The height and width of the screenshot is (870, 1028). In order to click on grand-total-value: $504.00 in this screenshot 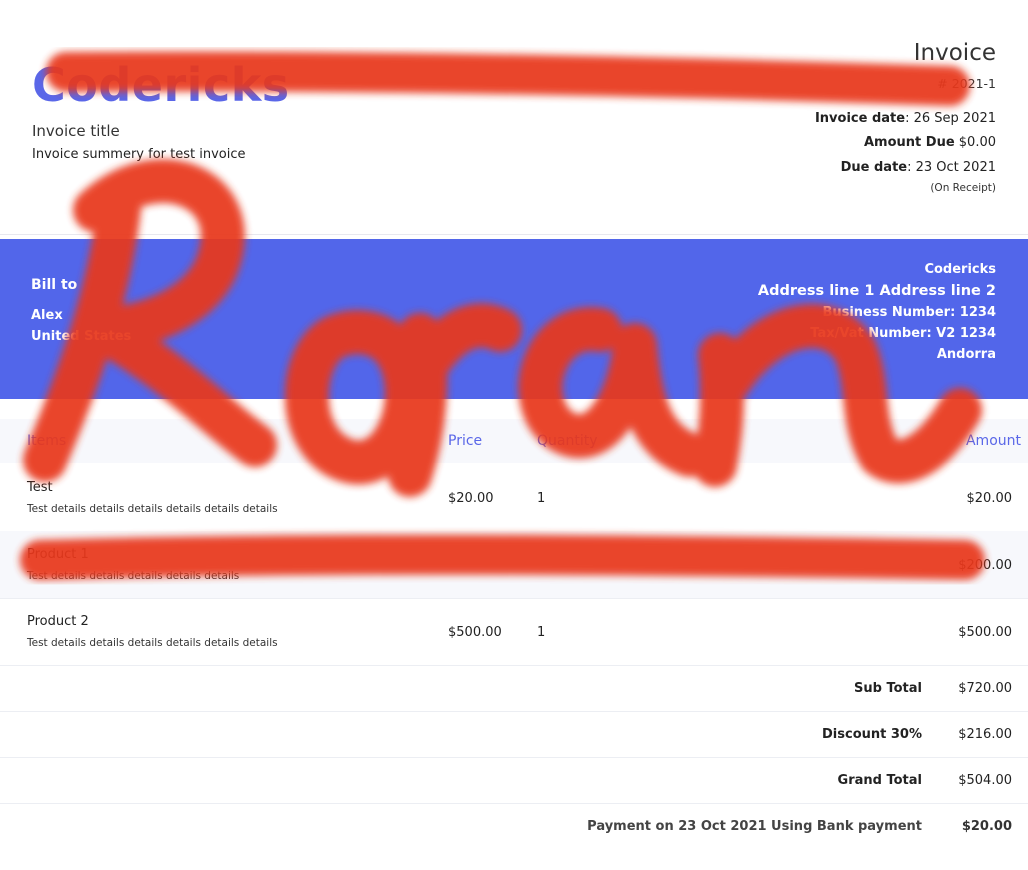, I will do `click(985, 780)`.